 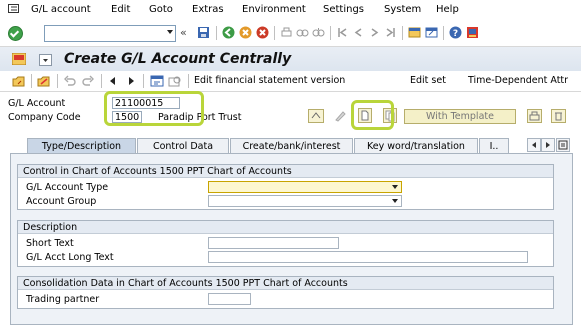 I want to click on double-left-arrow-icon: «, so click(x=183, y=32).